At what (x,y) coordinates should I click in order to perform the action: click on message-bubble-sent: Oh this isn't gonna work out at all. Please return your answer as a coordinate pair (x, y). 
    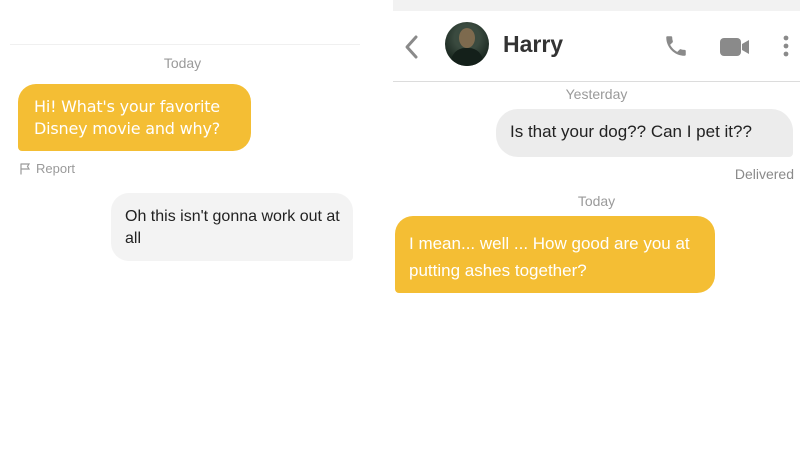
    Looking at the image, I should click on (232, 227).